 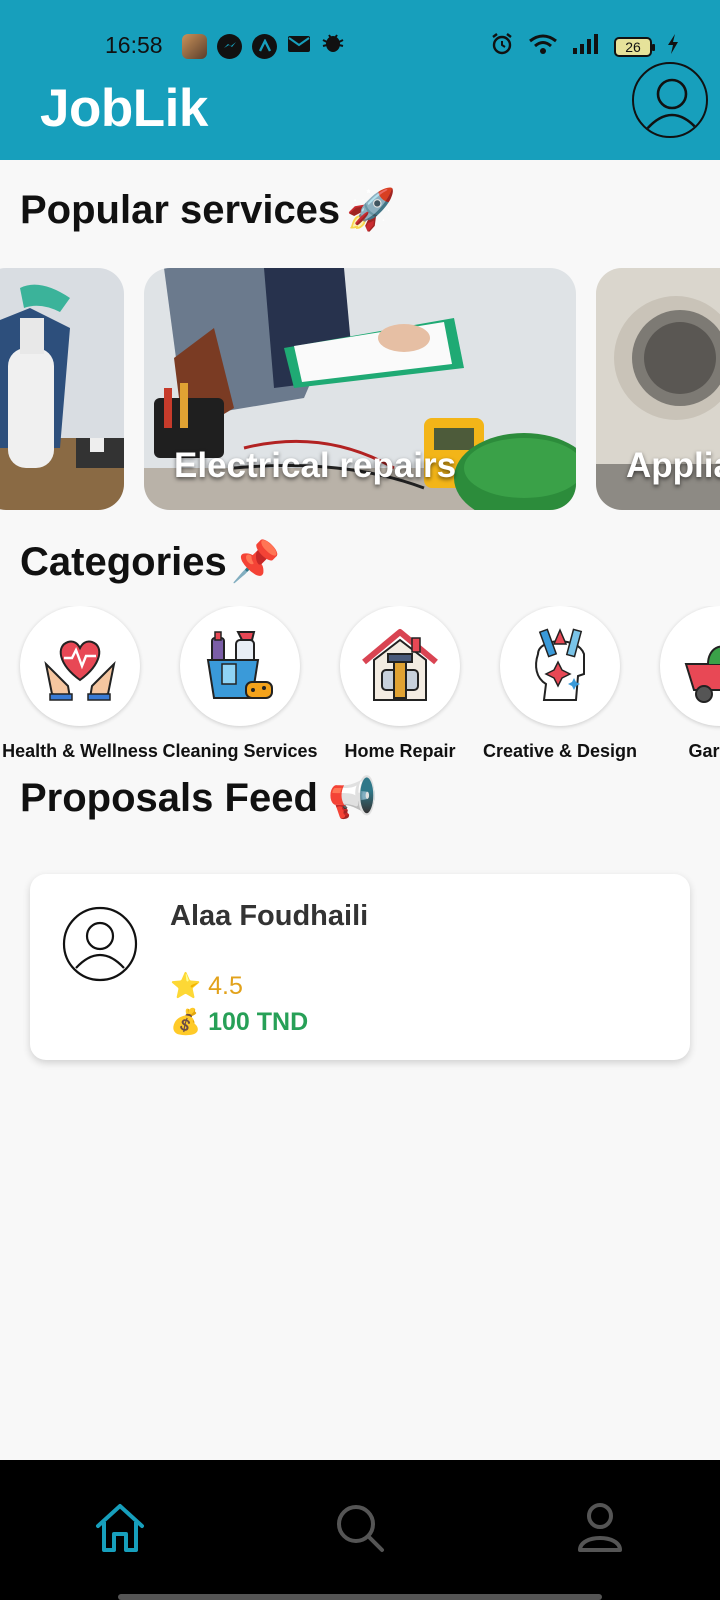 What do you see at coordinates (80, 751) in the screenshot?
I see `category-label: Health & Wellness` at bounding box center [80, 751].